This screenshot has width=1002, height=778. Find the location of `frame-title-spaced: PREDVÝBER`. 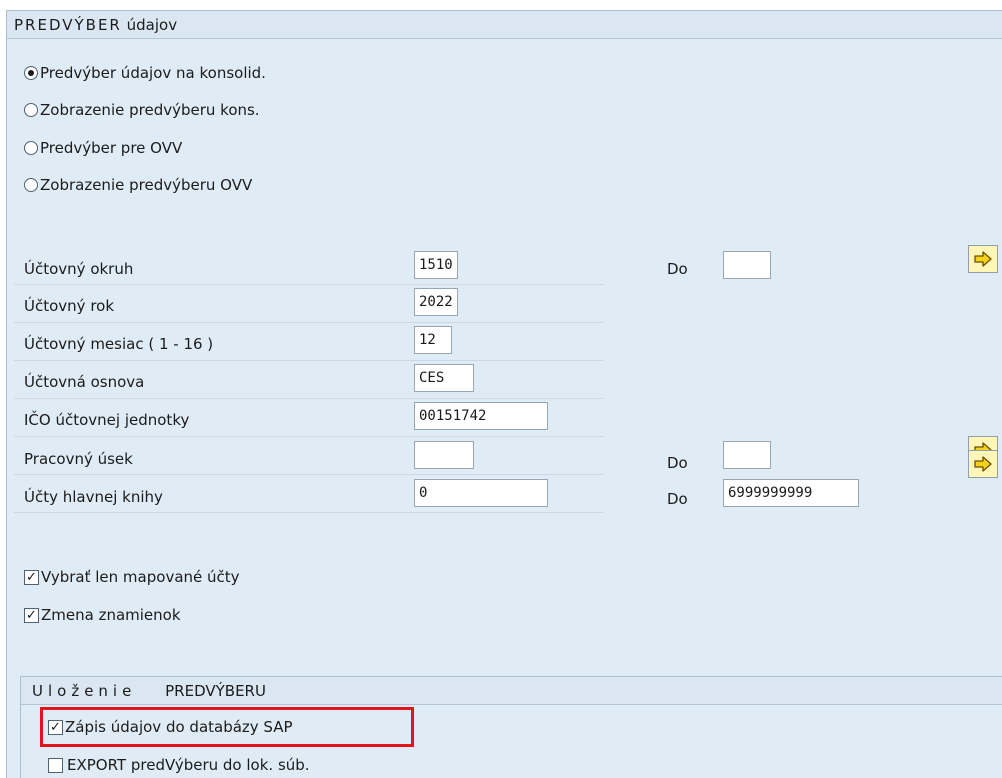

frame-title-spaced: PREDVÝBER is located at coordinates (68, 25).